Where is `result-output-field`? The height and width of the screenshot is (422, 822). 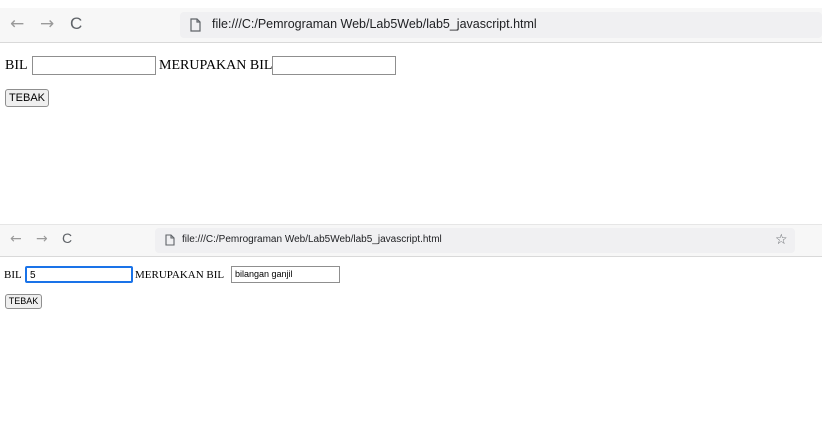 result-output-field is located at coordinates (334, 65).